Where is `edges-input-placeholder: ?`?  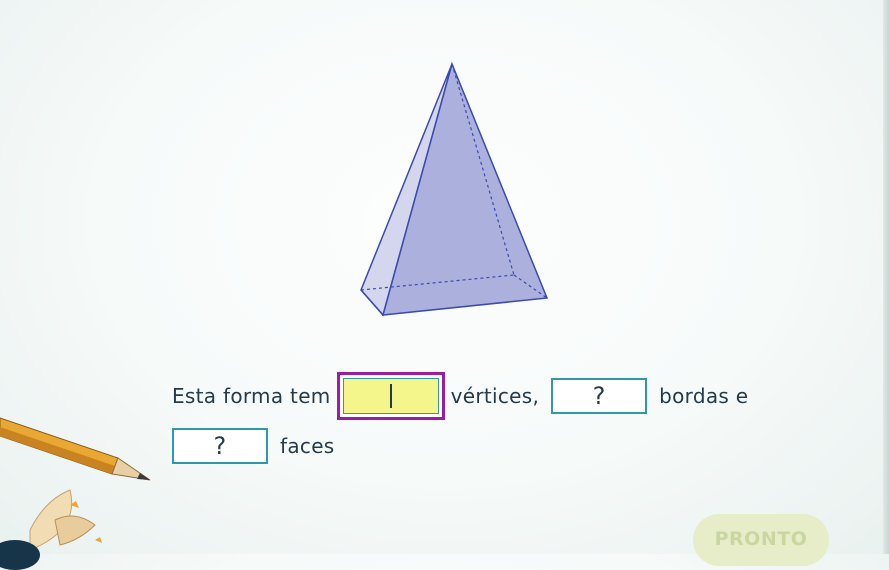 edges-input-placeholder: ? is located at coordinates (599, 396).